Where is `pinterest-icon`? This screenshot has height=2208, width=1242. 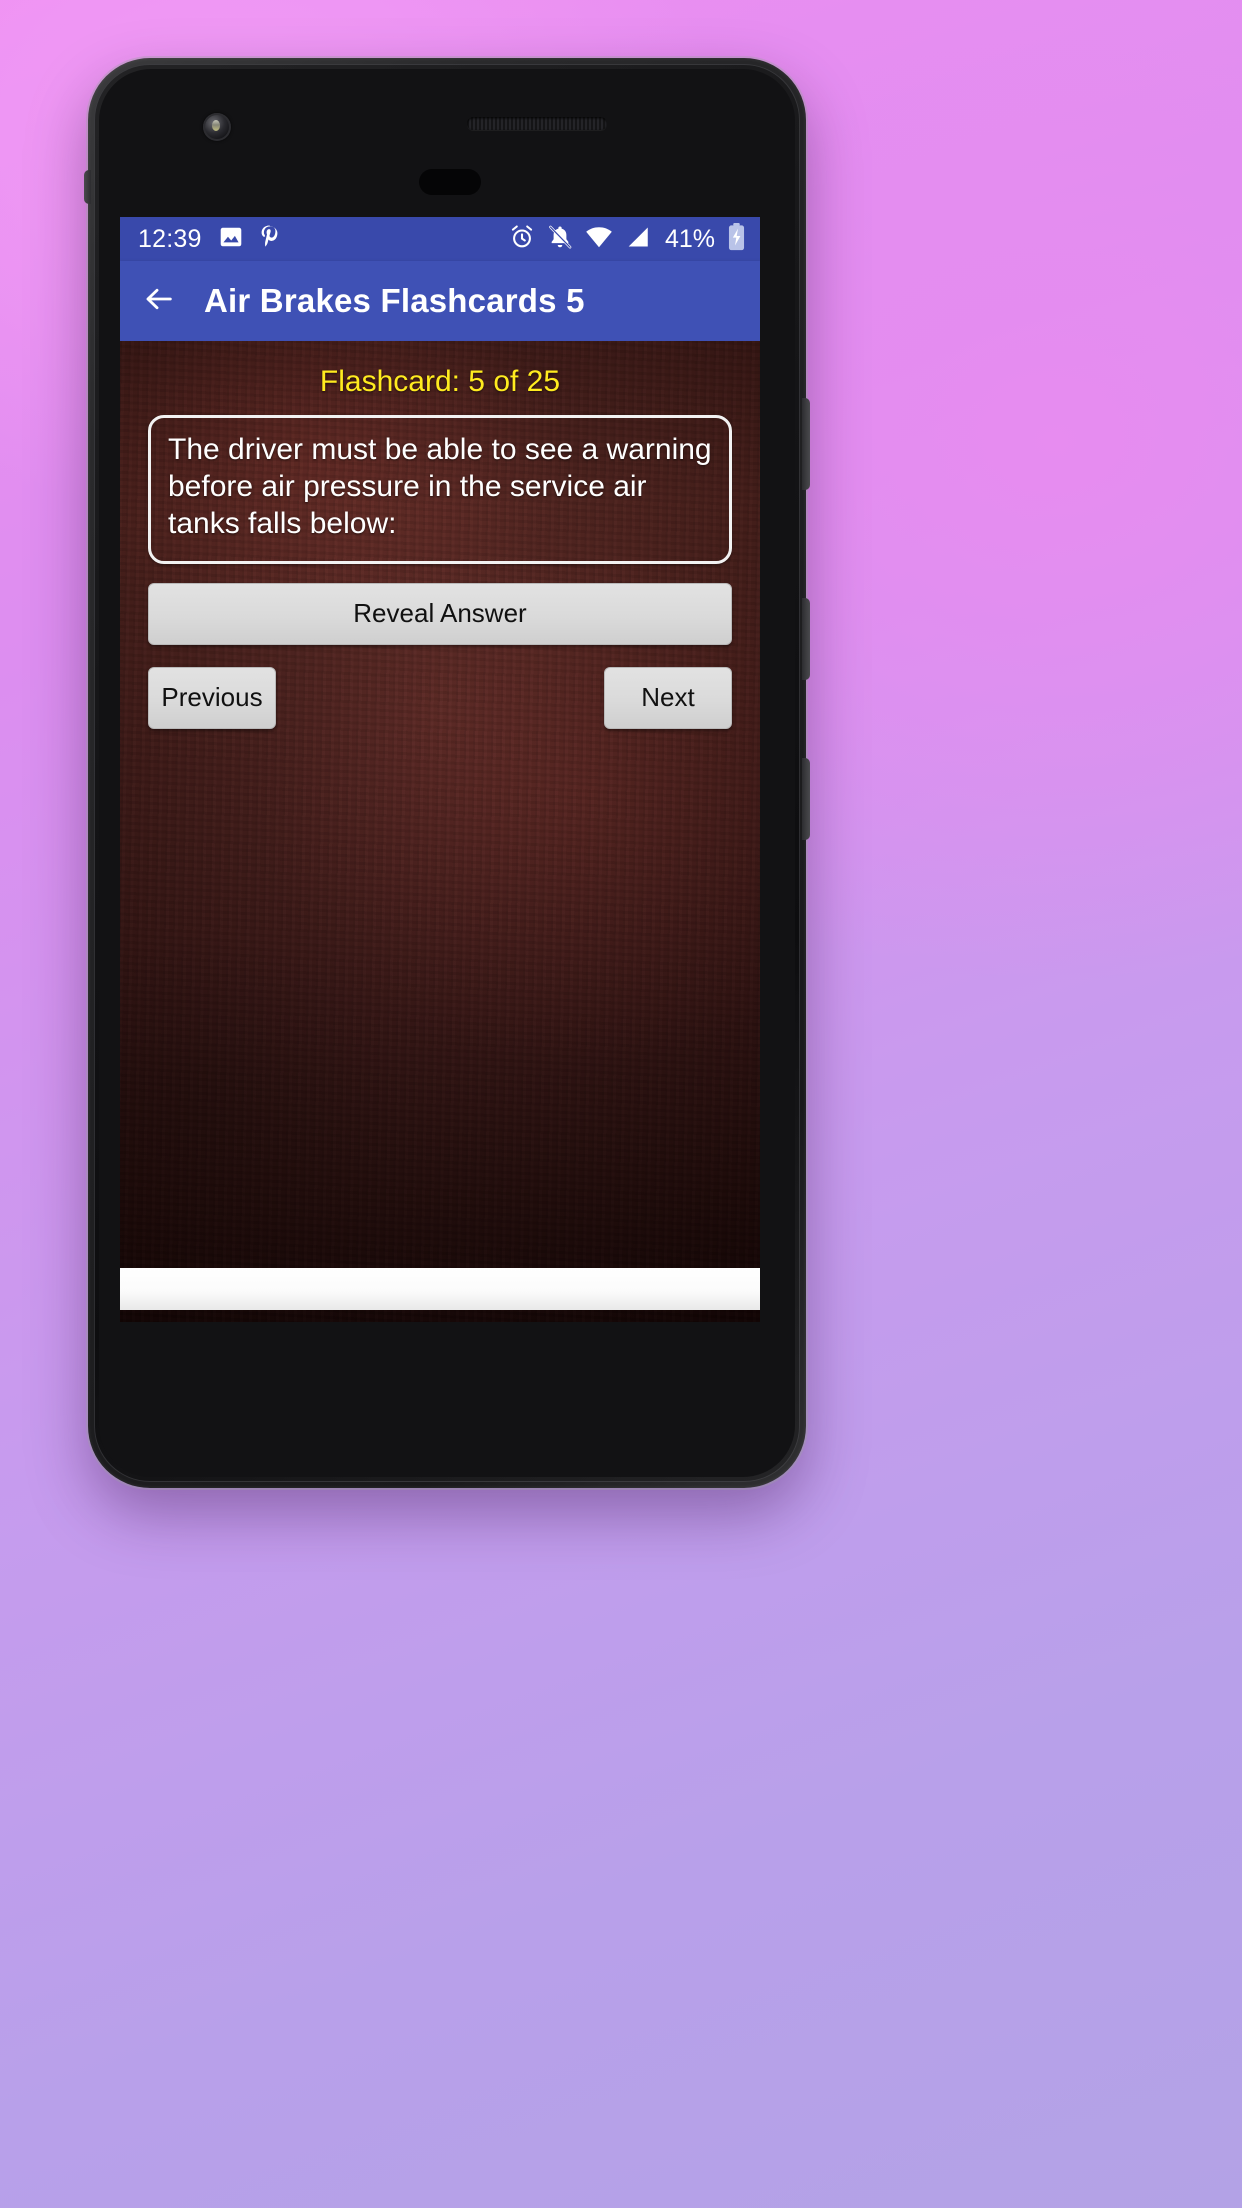 pinterest-icon is located at coordinates (270, 239).